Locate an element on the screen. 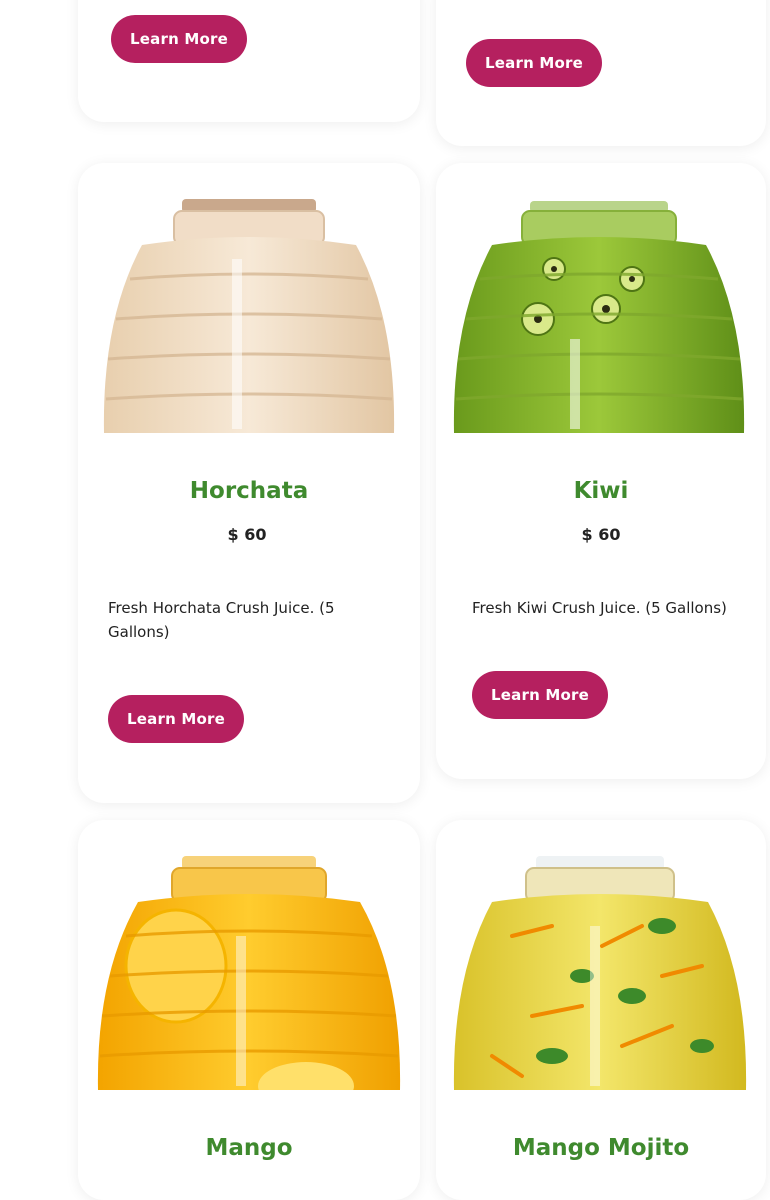 This screenshot has width=770, height=1200. mango-mojito-jar-image is located at coordinates (600, 973).